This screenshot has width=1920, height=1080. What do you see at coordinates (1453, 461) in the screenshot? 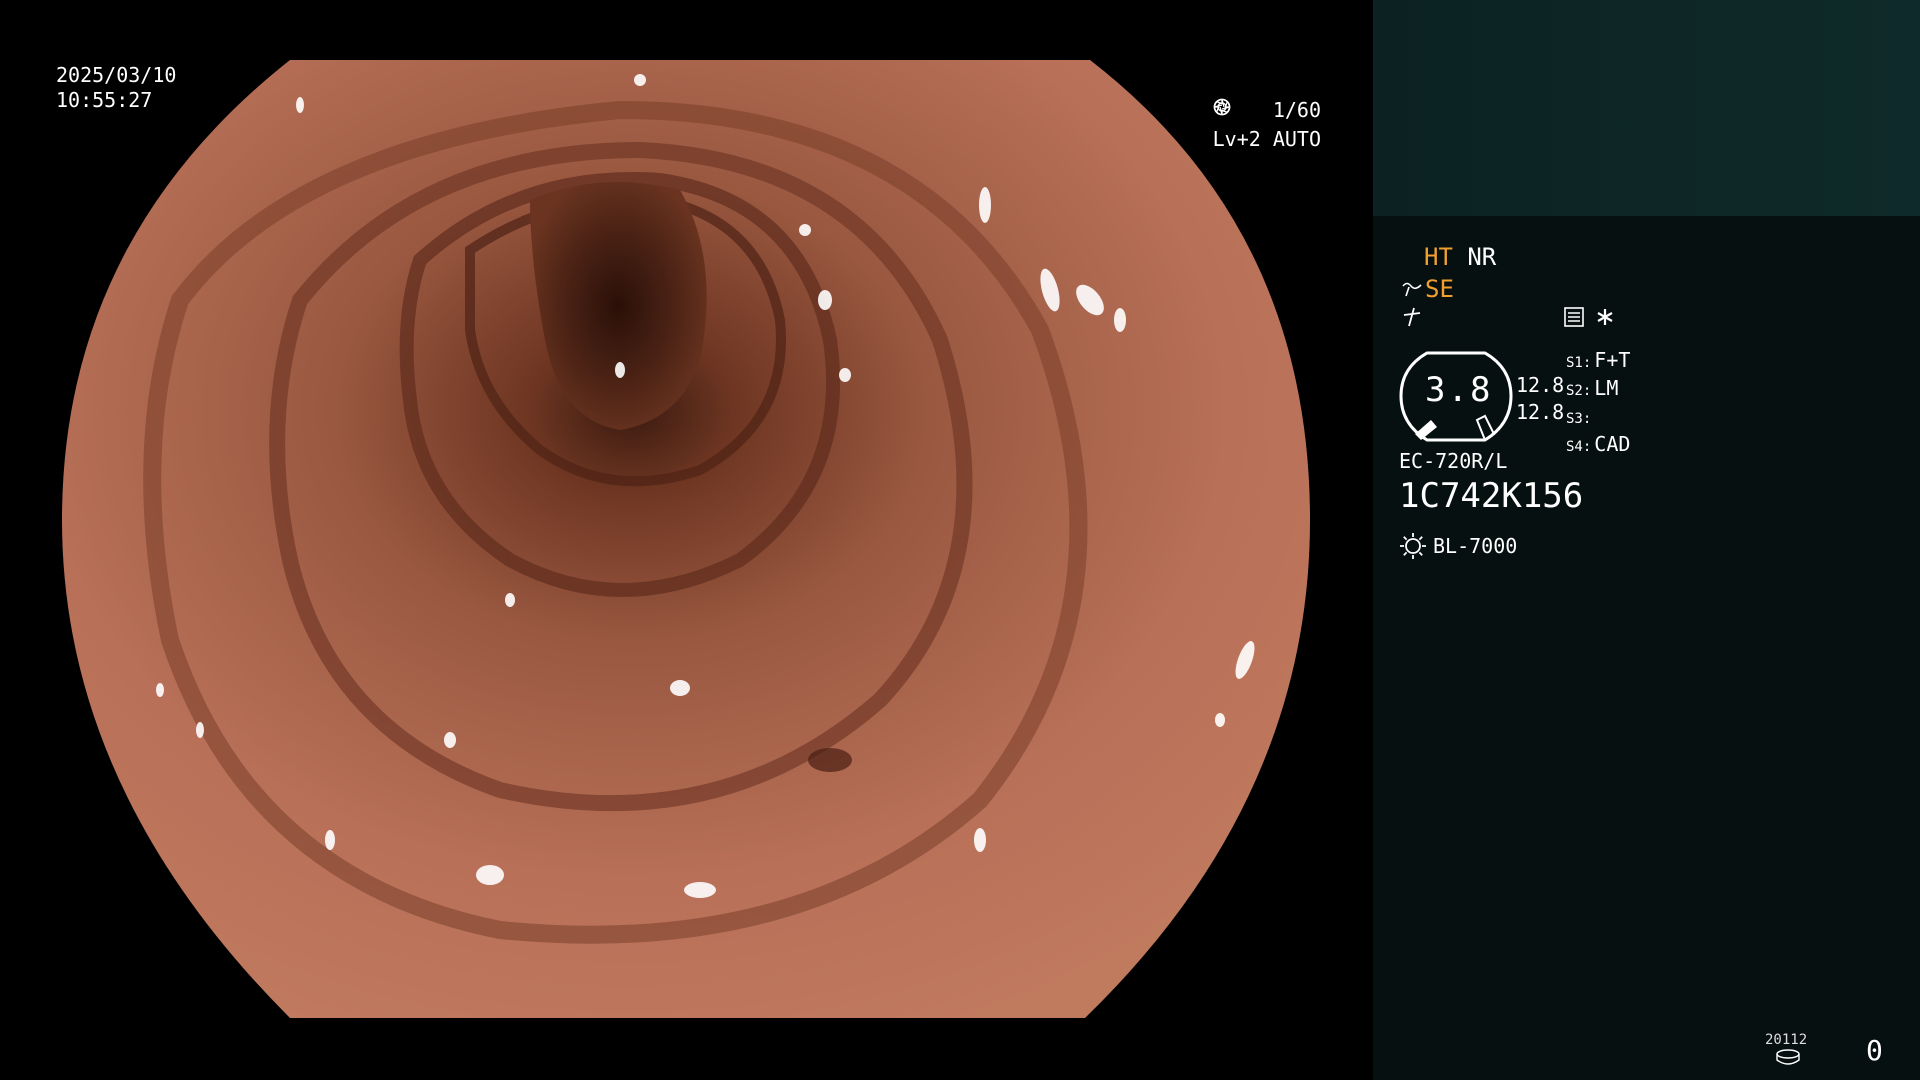
I see `scope-model: EC-720R/L` at bounding box center [1453, 461].